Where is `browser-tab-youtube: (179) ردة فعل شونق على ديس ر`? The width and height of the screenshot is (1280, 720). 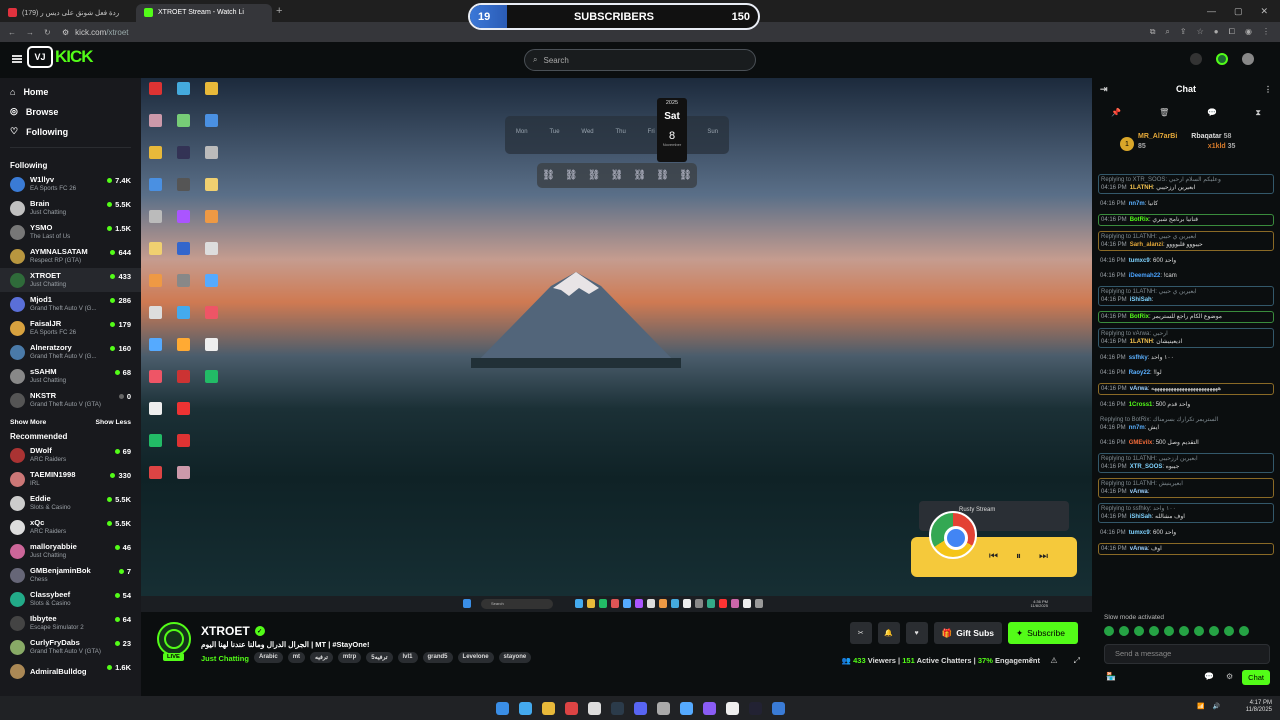 browser-tab-youtube: (179) ردة فعل شونق على ديس ر is located at coordinates (68, 13).